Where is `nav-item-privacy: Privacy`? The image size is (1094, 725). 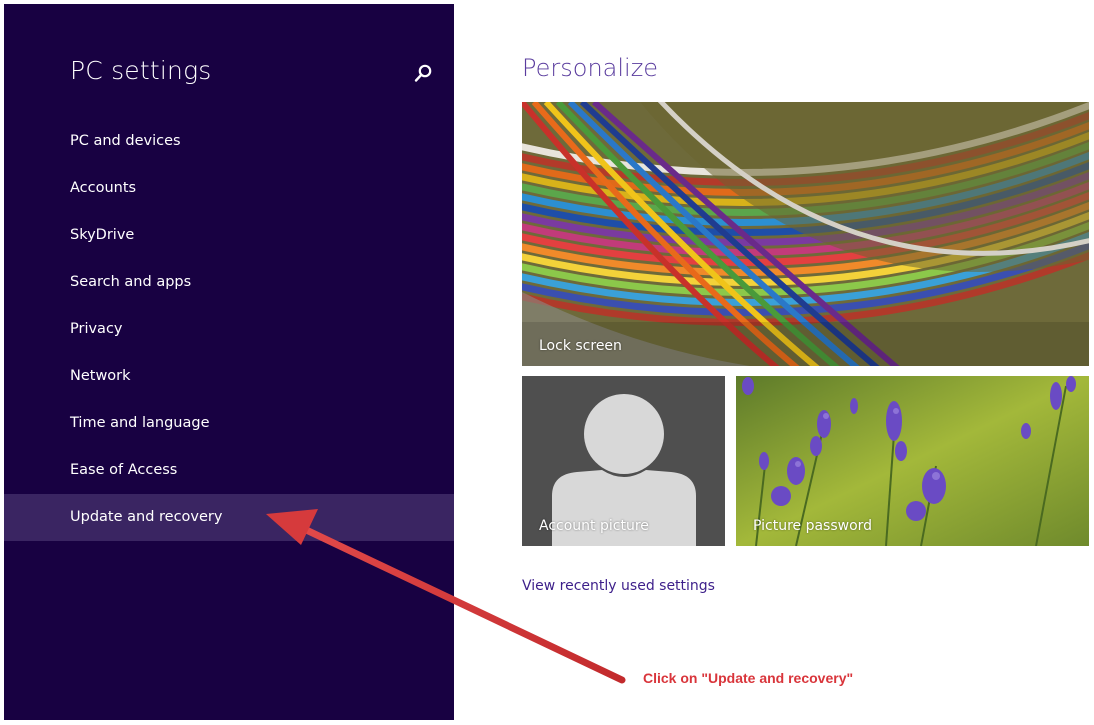
nav-item-privacy: Privacy is located at coordinates (229, 329).